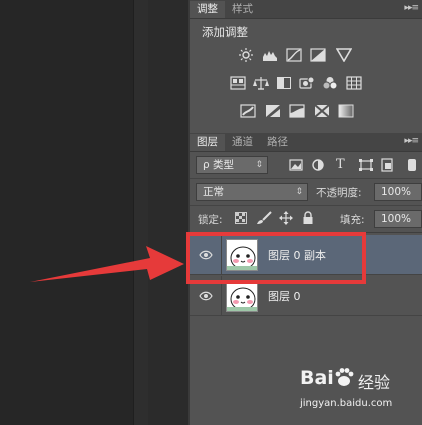 This screenshot has height=425, width=422. I want to click on paw-logo-icon, so click(344, 377).